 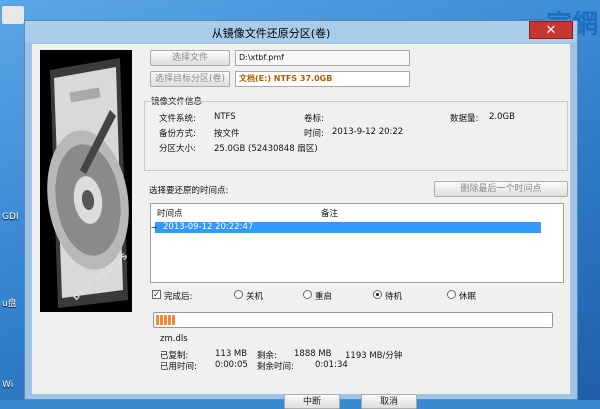 What do you see at coordinates (394, 297) in the screenshot?
I see `radio-standby-label: 待机` at bounding box center [394, 297].